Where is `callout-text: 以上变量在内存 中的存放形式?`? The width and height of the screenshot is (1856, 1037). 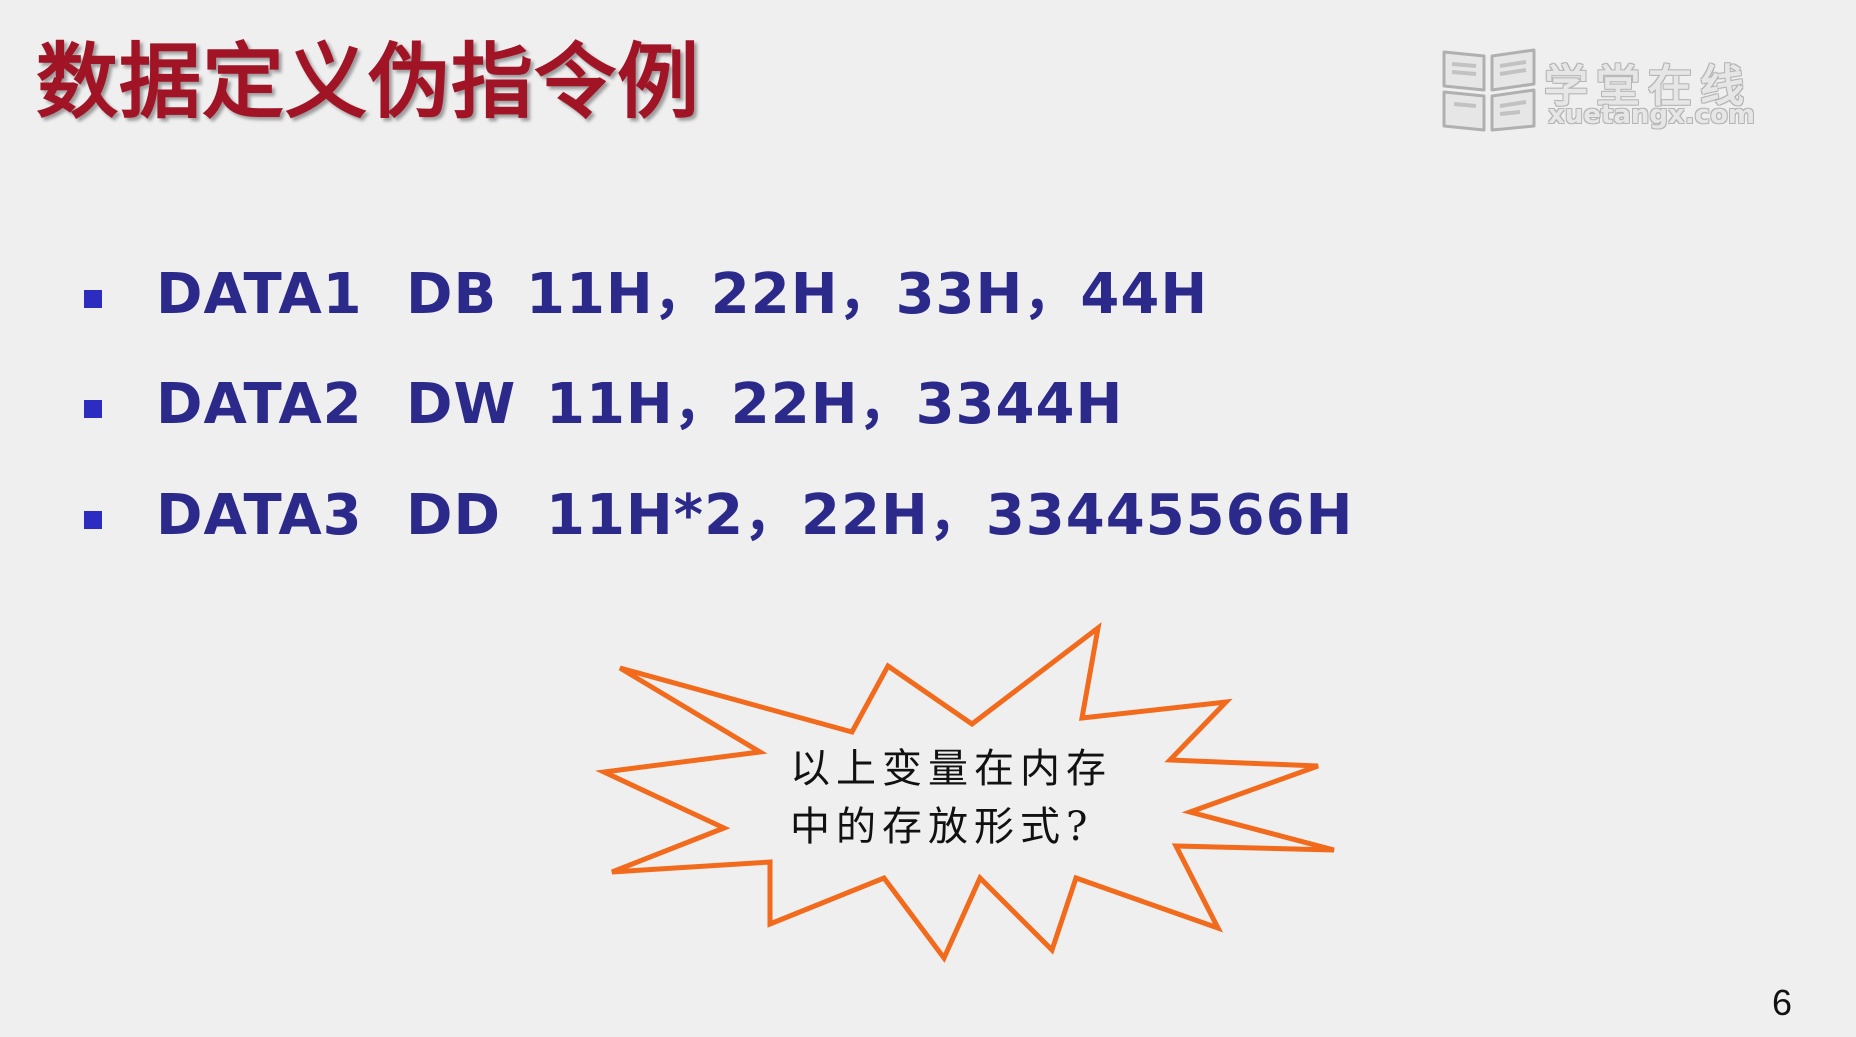 callout-text: 以上变量在内存 中的存放形式? is located at coordinates (970, 798).